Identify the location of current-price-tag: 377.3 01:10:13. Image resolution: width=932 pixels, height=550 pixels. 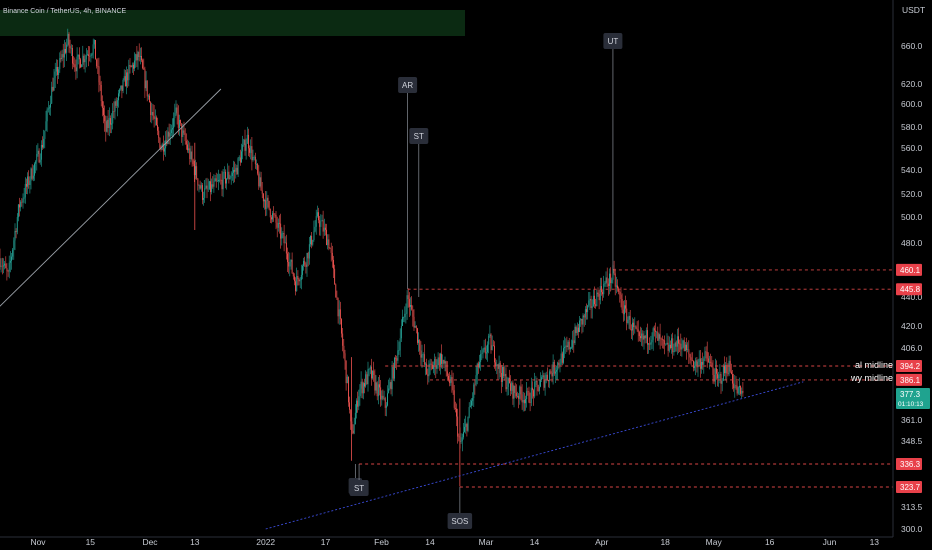
(913, 398).